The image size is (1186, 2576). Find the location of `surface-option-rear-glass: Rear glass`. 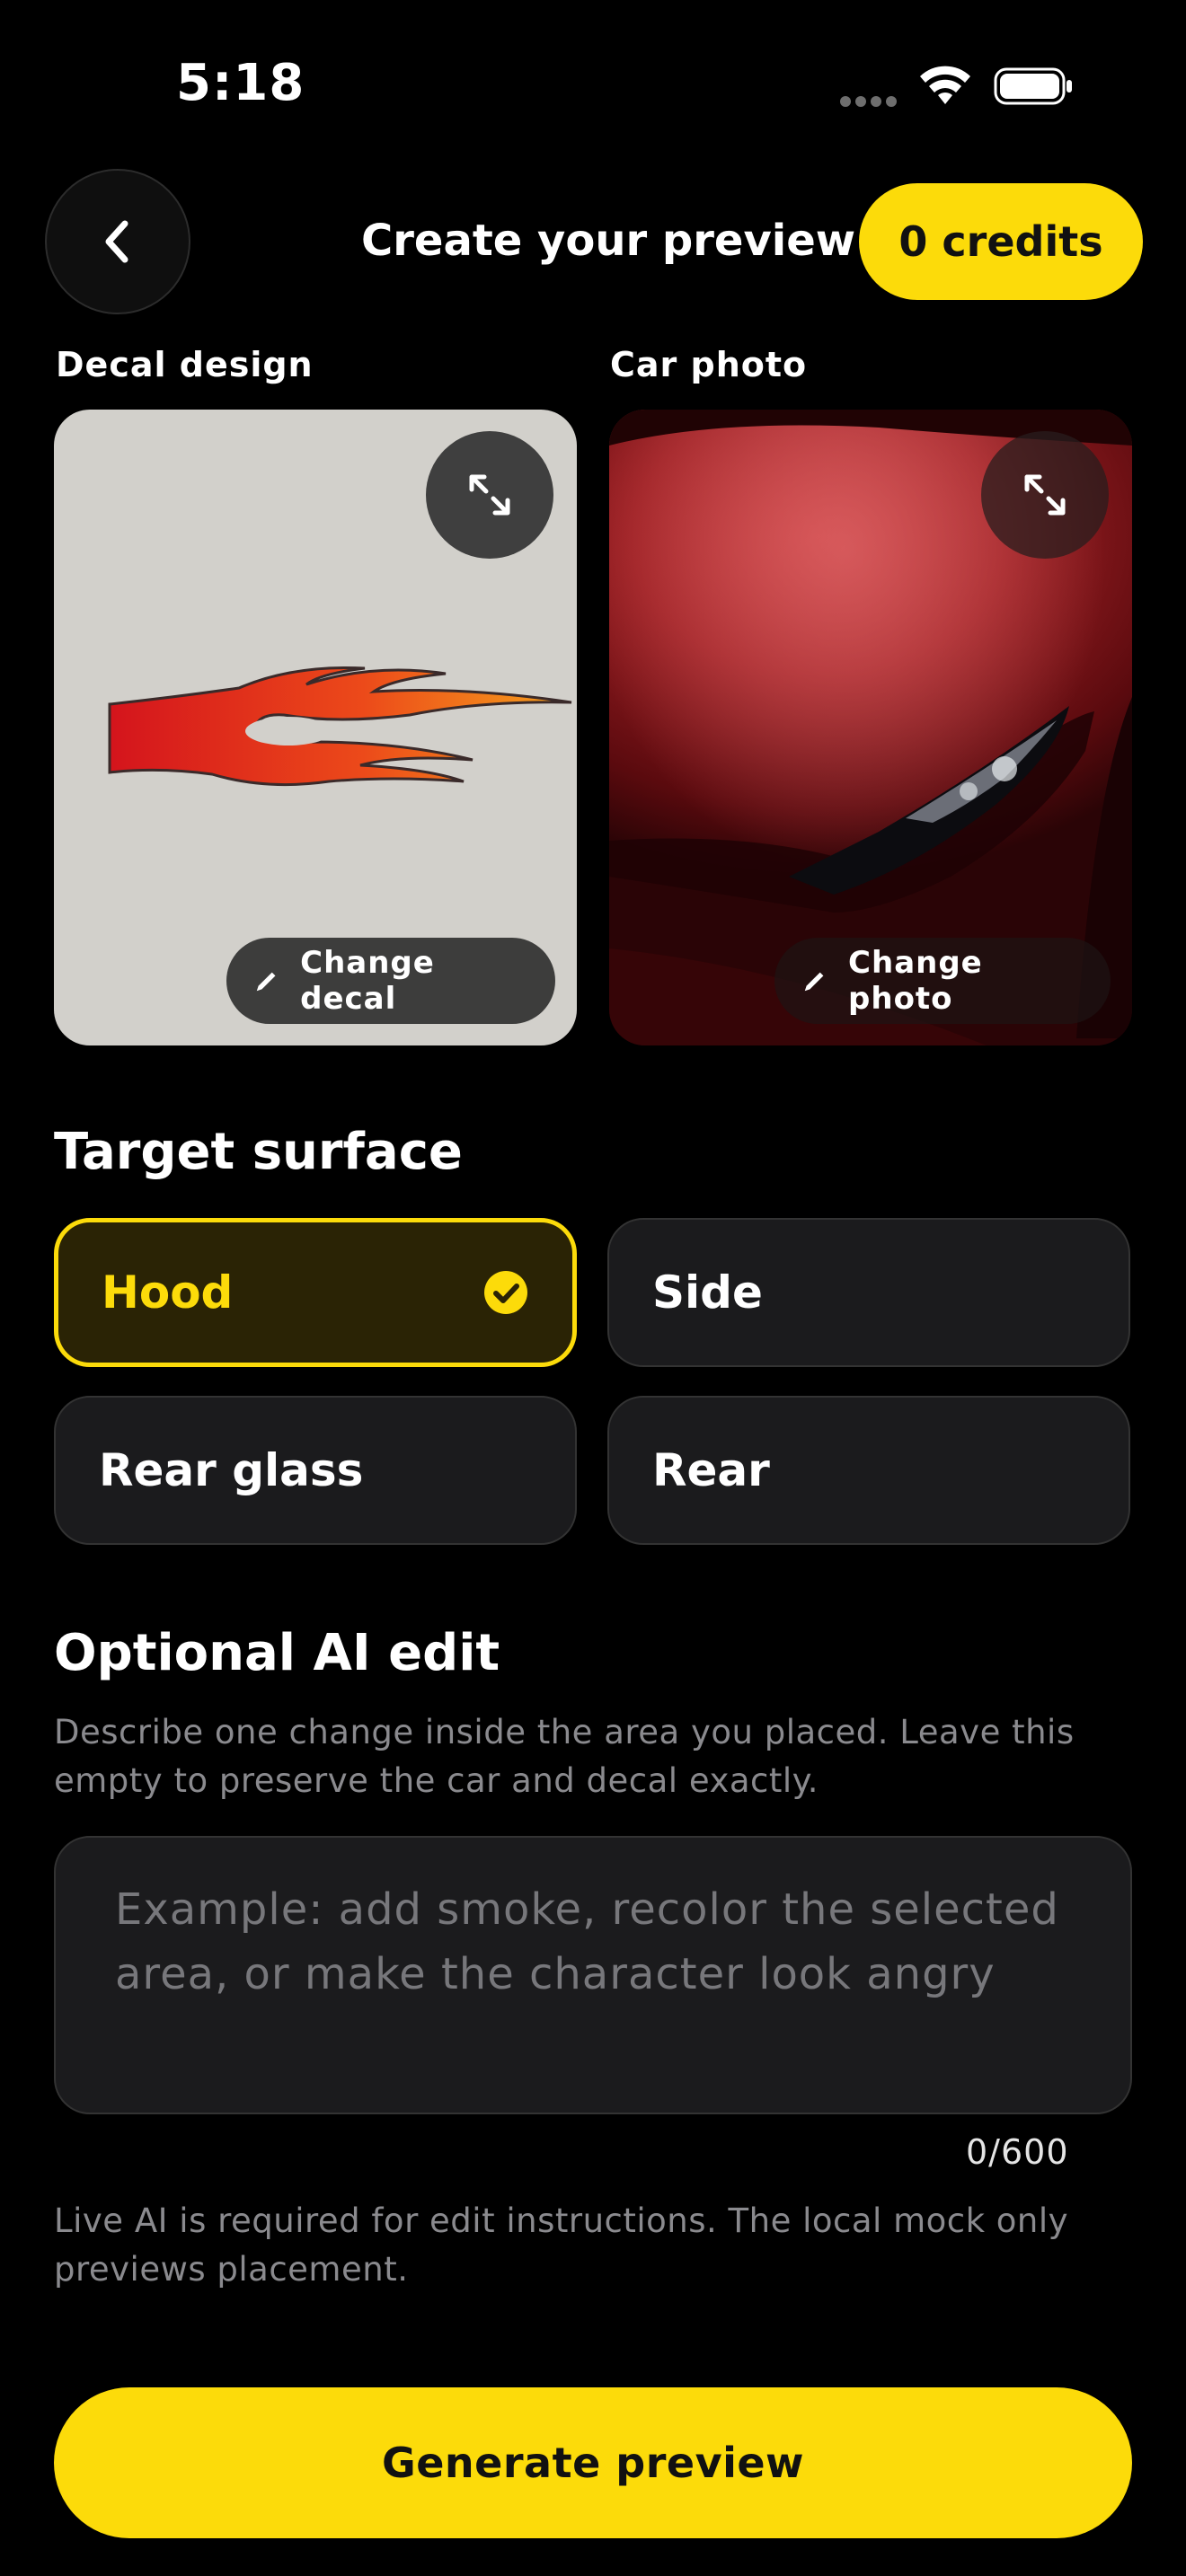

surface-option-rear-glass: Rear glass is located at coordinates (315, 1470).